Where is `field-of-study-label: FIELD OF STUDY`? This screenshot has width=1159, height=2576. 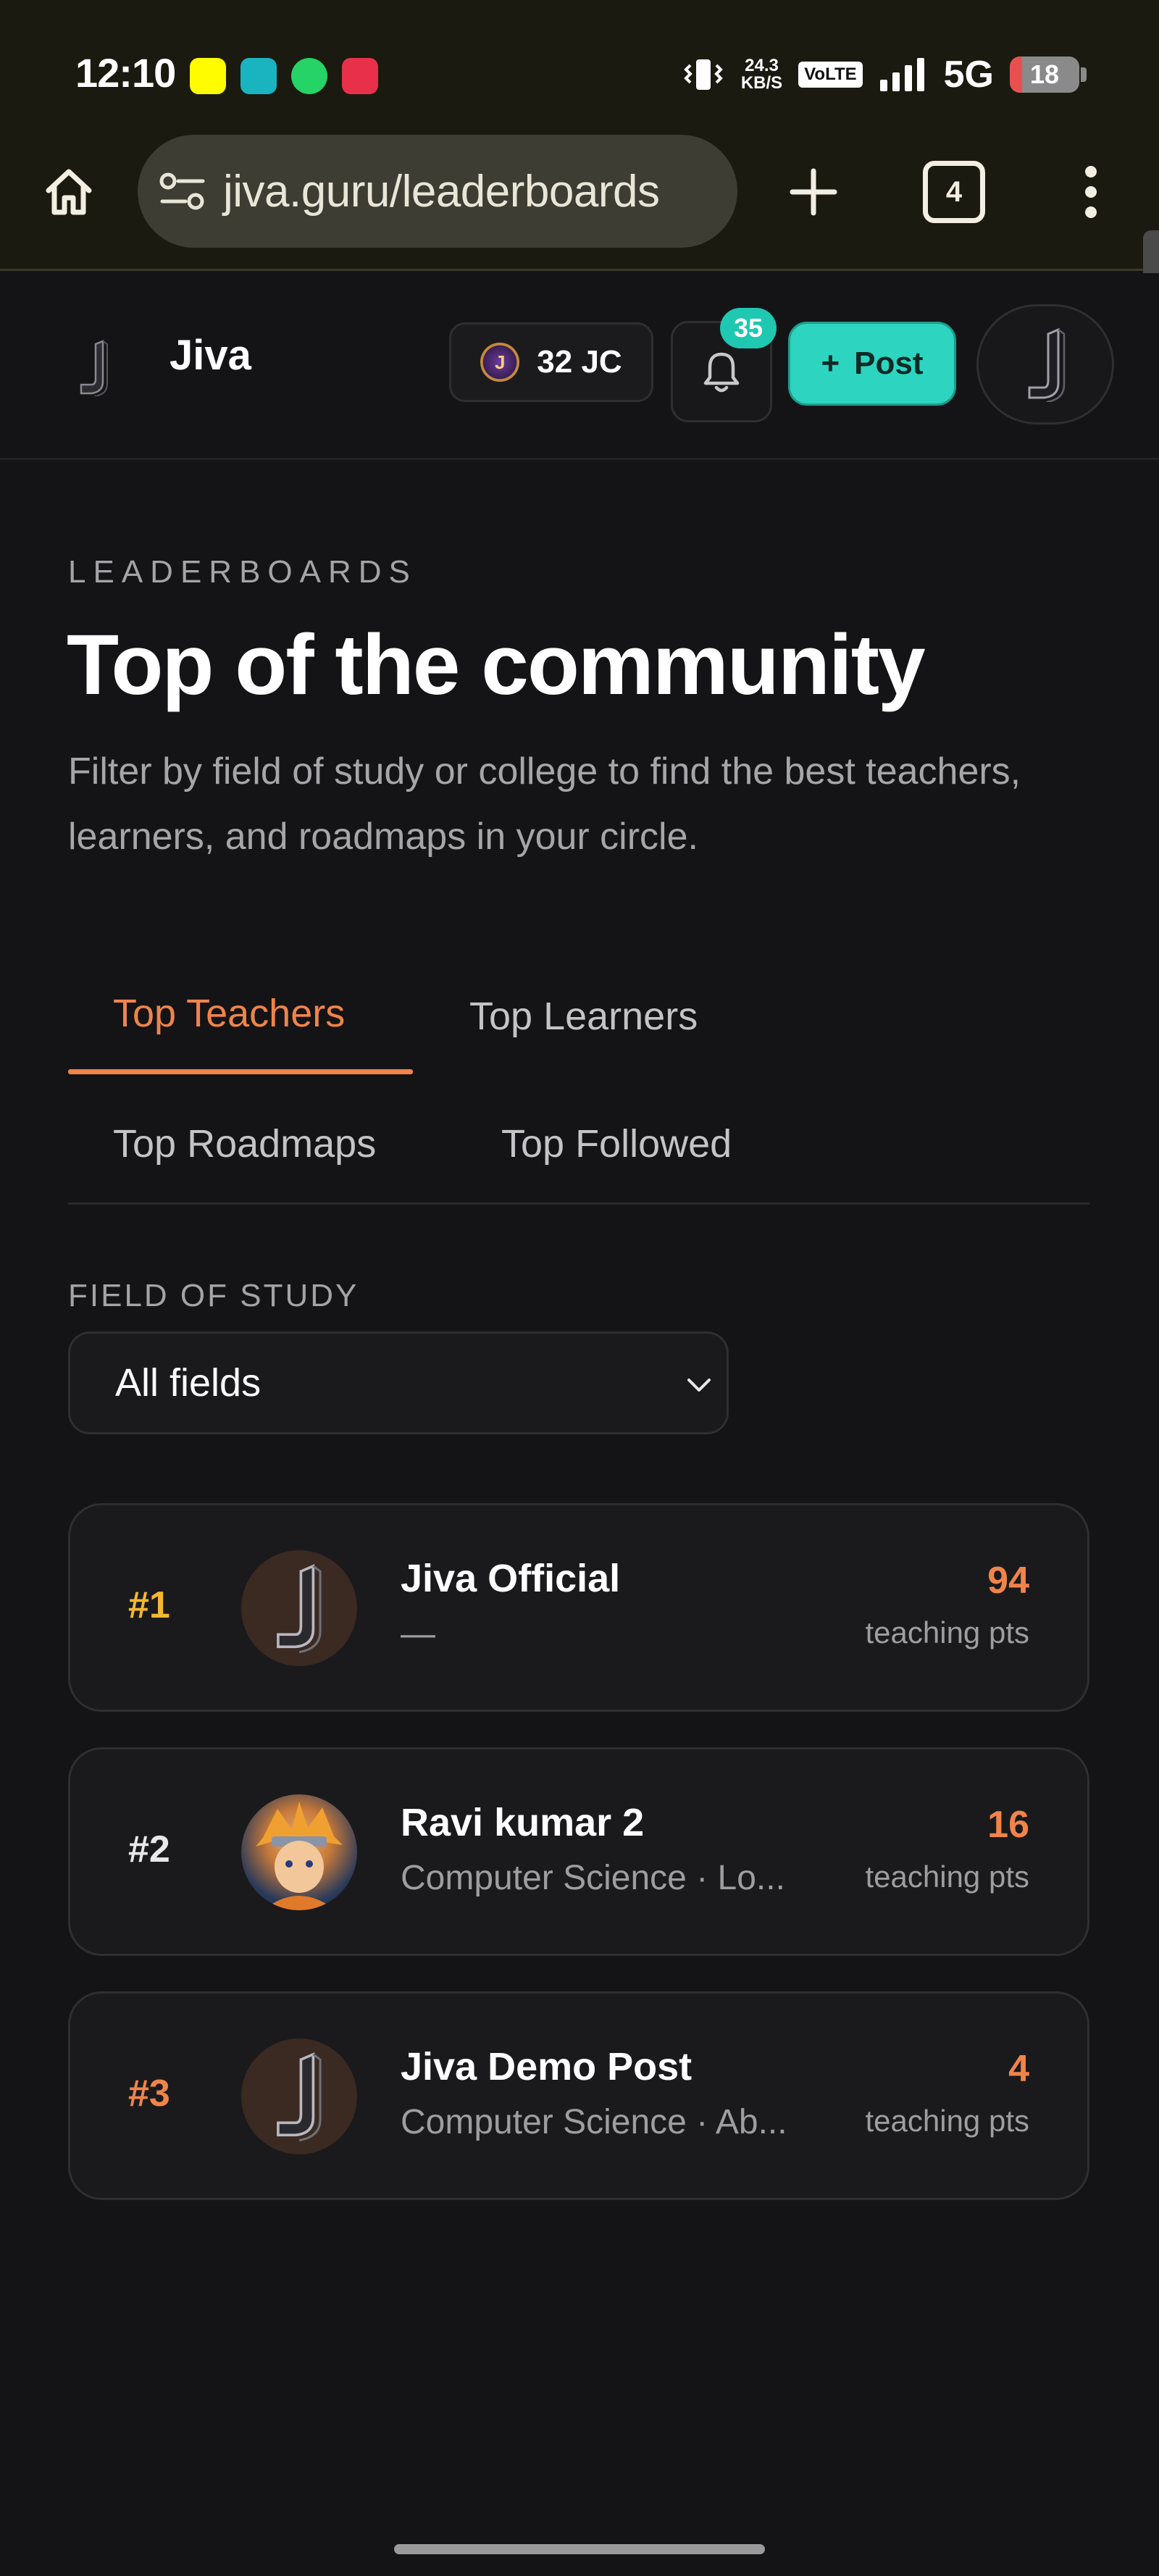
field-of-study-label: FIELD OF STUDY is located at coordinates (213, 1295).